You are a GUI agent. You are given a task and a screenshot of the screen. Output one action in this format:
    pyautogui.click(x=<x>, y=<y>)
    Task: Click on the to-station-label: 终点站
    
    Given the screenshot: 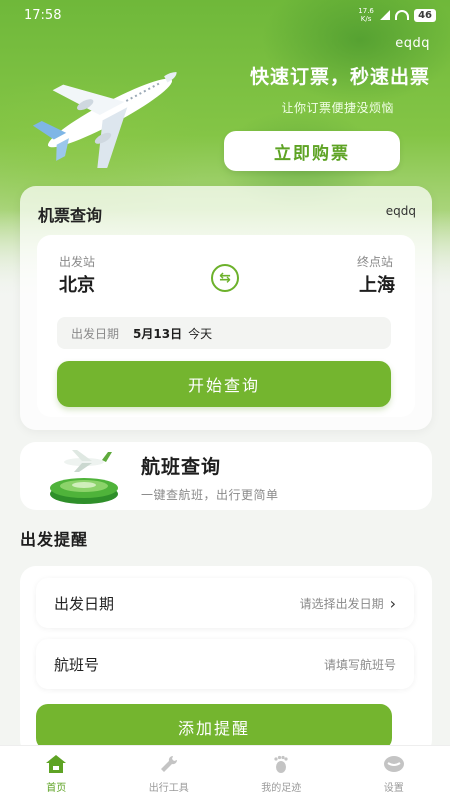 What is the action you would take?
    pyautogui.click(x=374, y=262)
    